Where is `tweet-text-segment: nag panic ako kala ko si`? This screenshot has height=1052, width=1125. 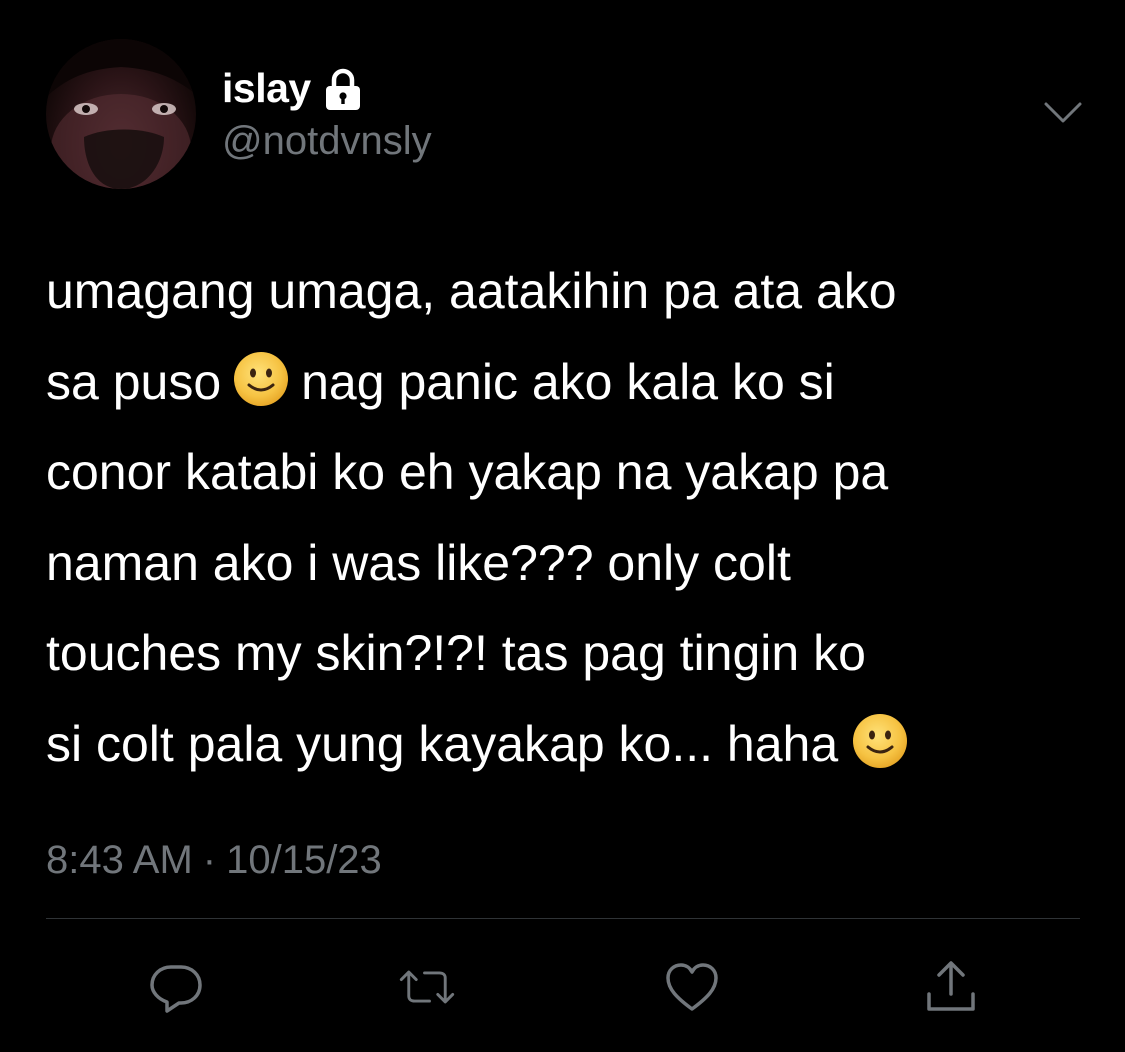 tweet-text-segment: nag panic ako kala ko si is located at coordinates (568, 381).